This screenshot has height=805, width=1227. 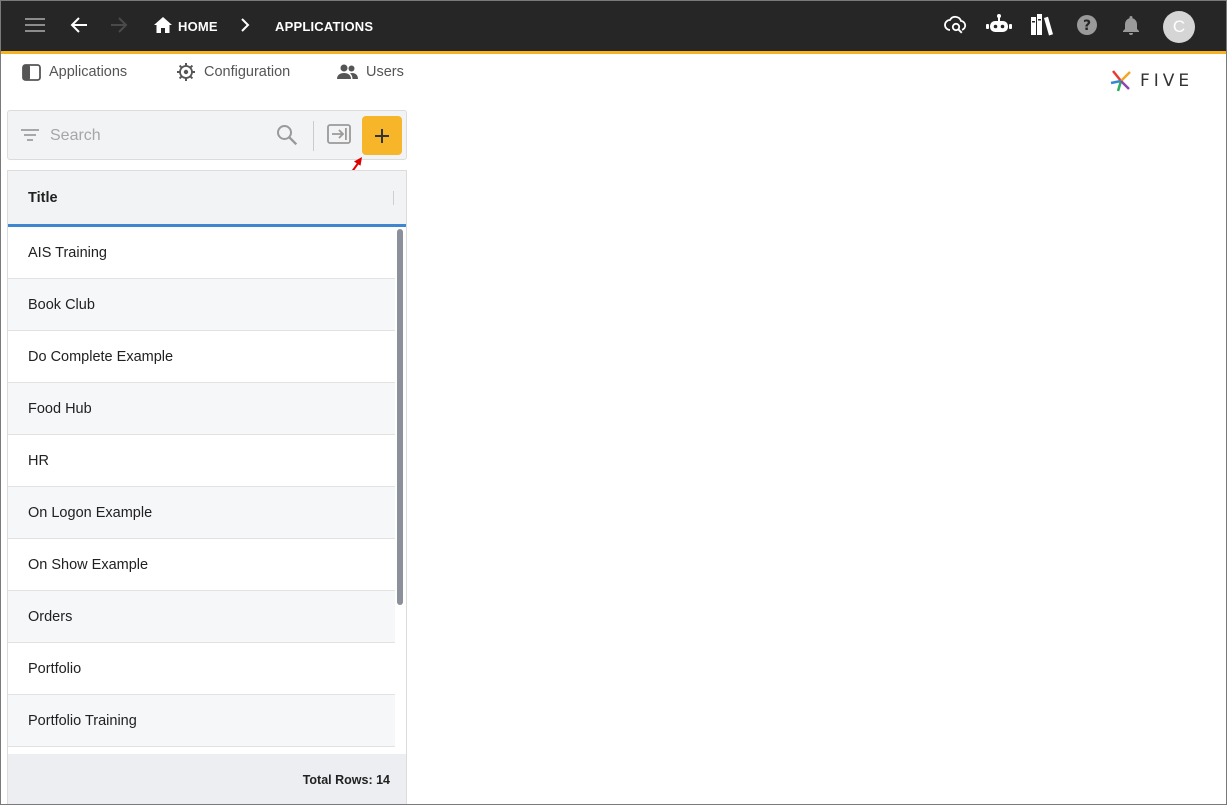 What do you see at coordinates (67, 252) in the screenshot?
I see `list-item-title: AIS Training` at bounding box center [67, 252].